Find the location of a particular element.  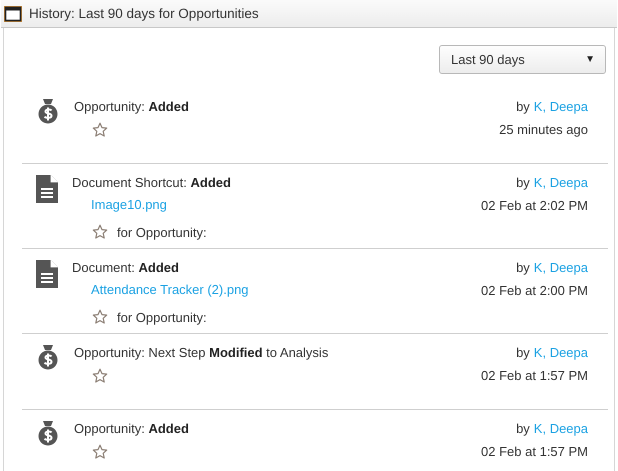

window-icon is located at coordinates (13, 14).